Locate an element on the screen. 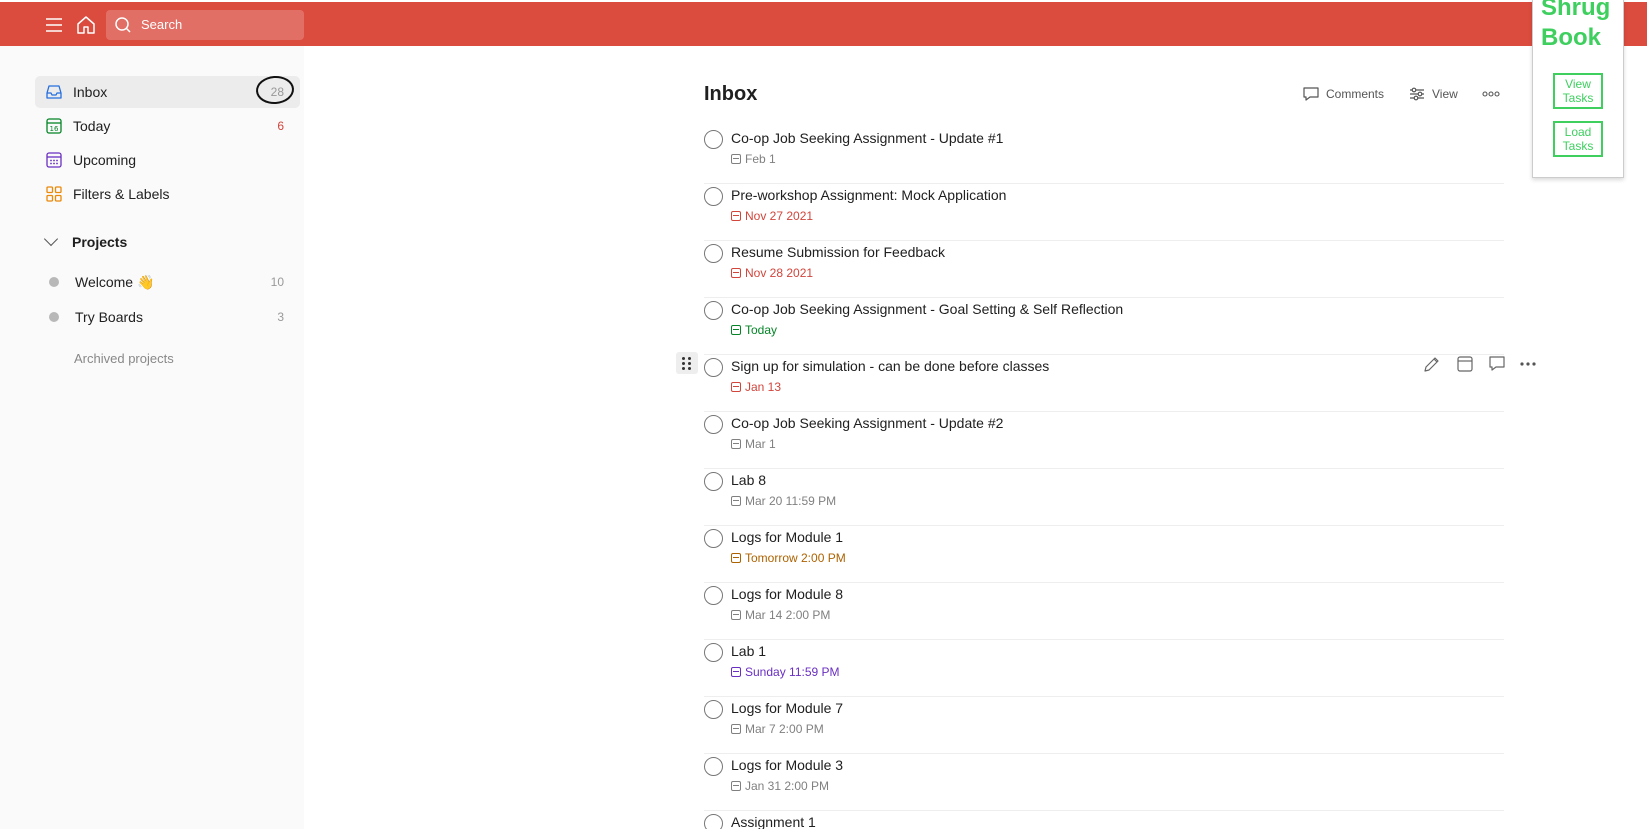 This screenshot has height=829, width=1647. task-due-date: Mar 7 2:00 PM is located at coordinates (777, 729).